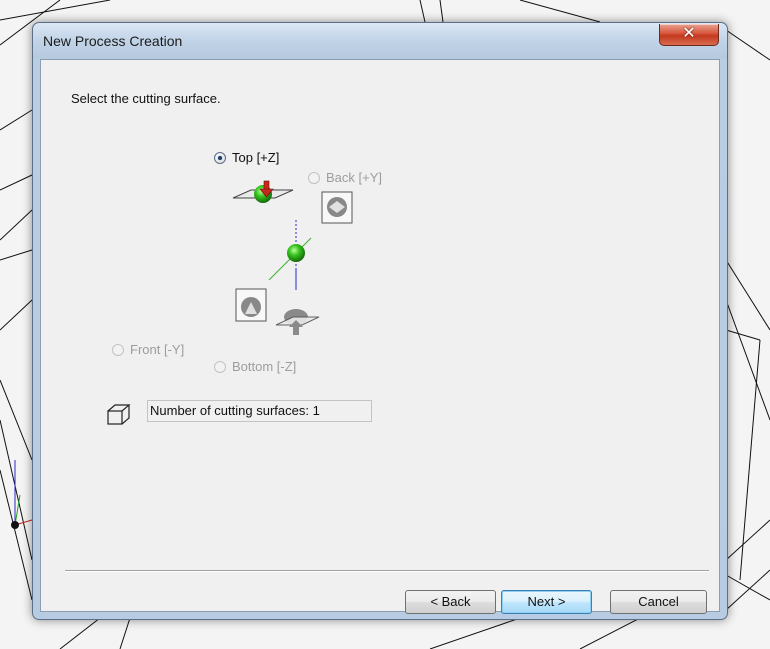 This screenshot has width=770, height=649. I want to click on back-button: < Back, so click(450, 602).